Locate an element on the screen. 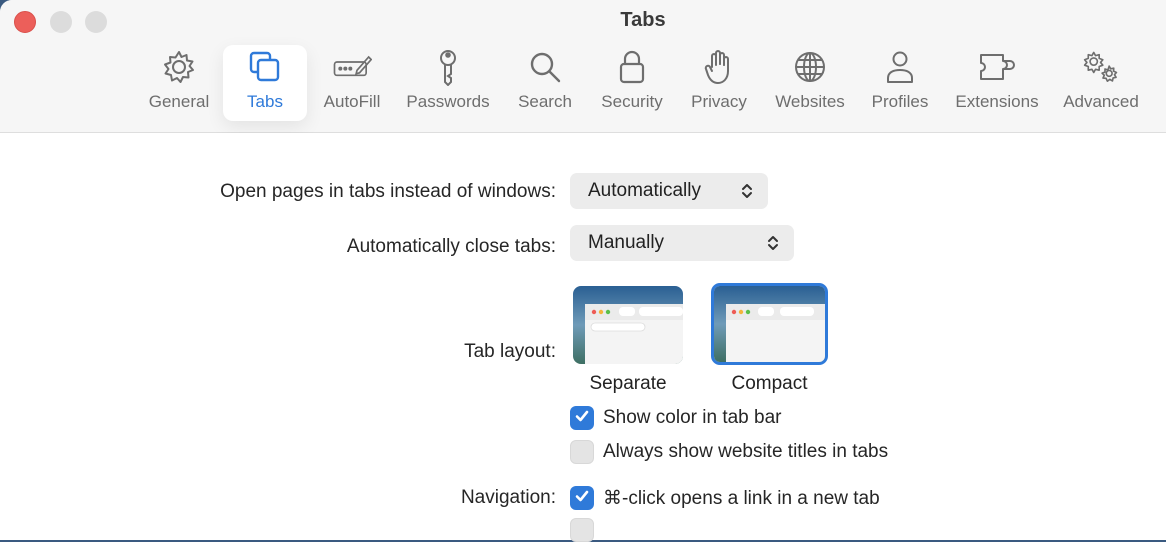 This screenshot has height=542, width=1166. lock-icon is located at coordinates (632, 67).